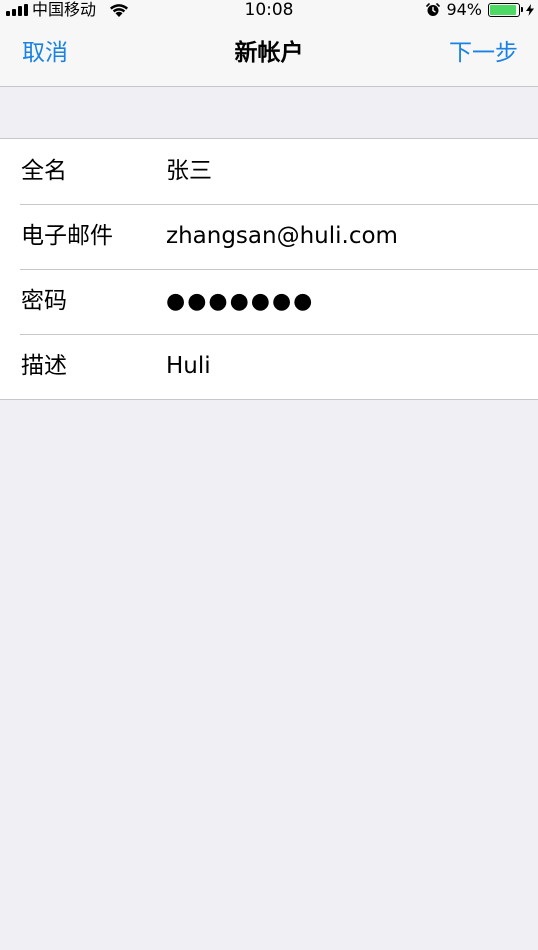 The height and width of the screenshot is (950, 538). Describe the element at coordinates (44, 366) in the screenshot. I see `description-label: 描述` at that location.